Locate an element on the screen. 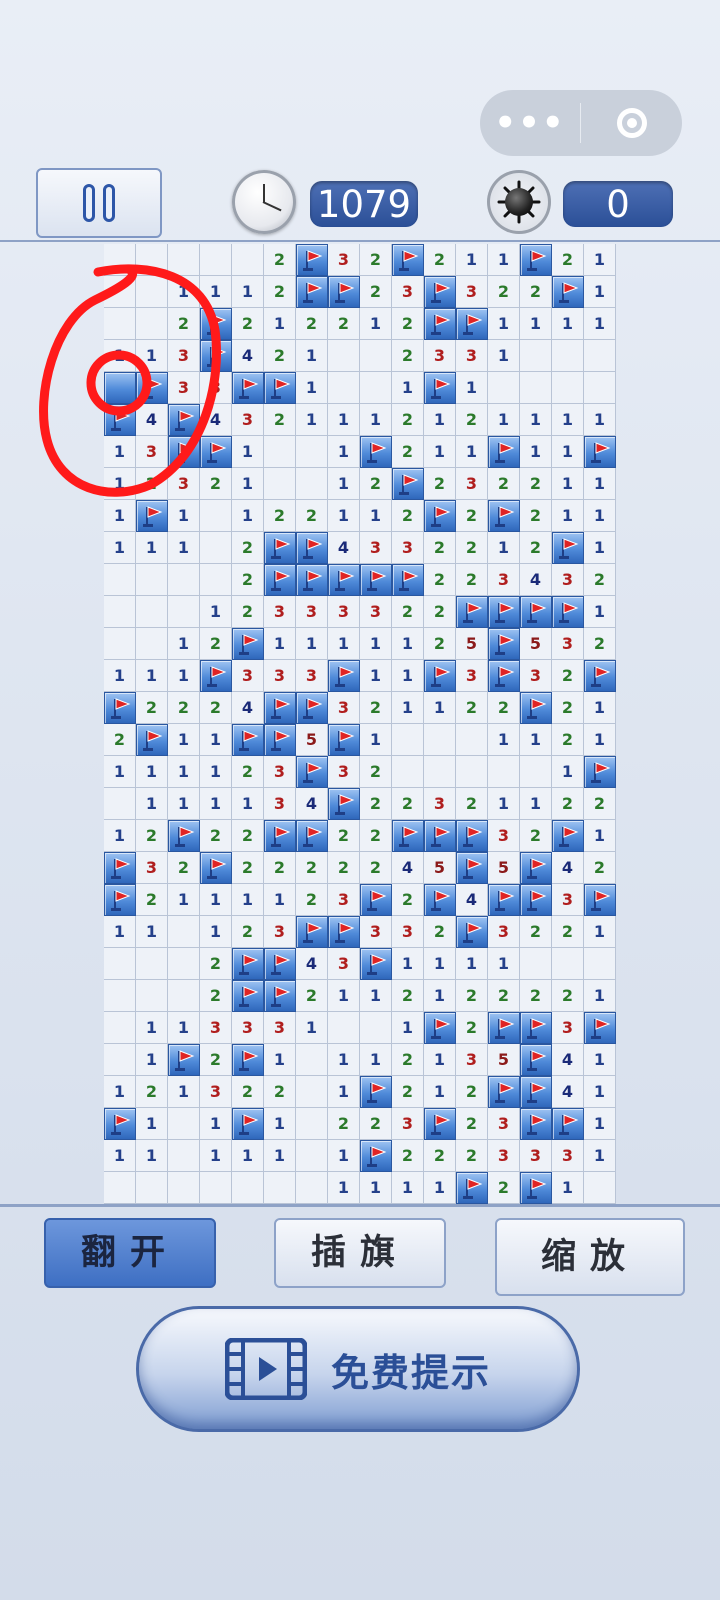 This screenshot has width=720, height=1600. zoom-button: 缩放 is located at coordinates (590, 1257).